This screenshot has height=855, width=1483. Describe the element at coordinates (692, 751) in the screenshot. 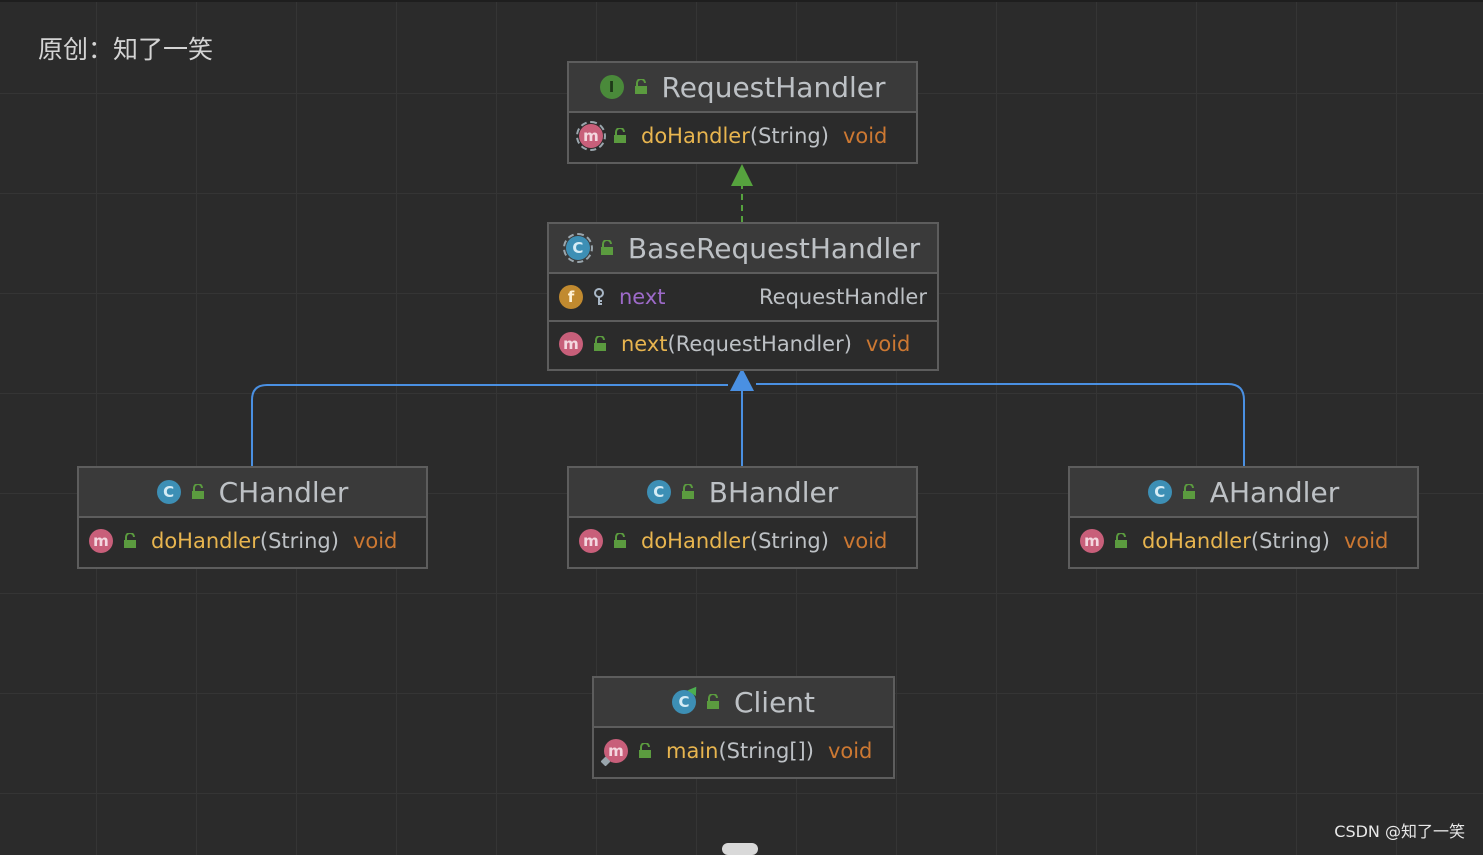

I see `method-name: main` at that location.